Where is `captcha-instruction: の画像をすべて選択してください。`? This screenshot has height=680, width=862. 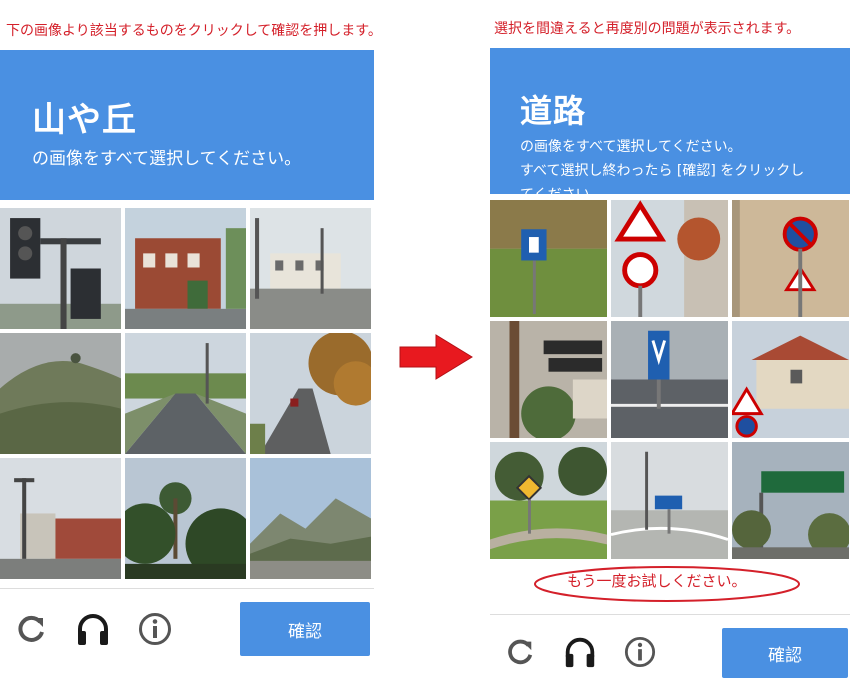 captcha-instruction: の画像をすべて選択してください。 is located at coordinates (167, 159).